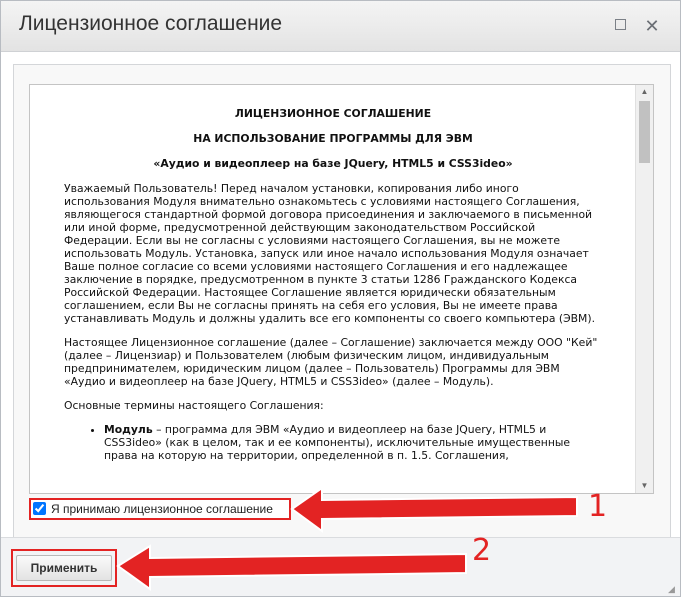  I want to click on dialog-titlebar: Лицензионное соглашение ✕, so click(340, 26).